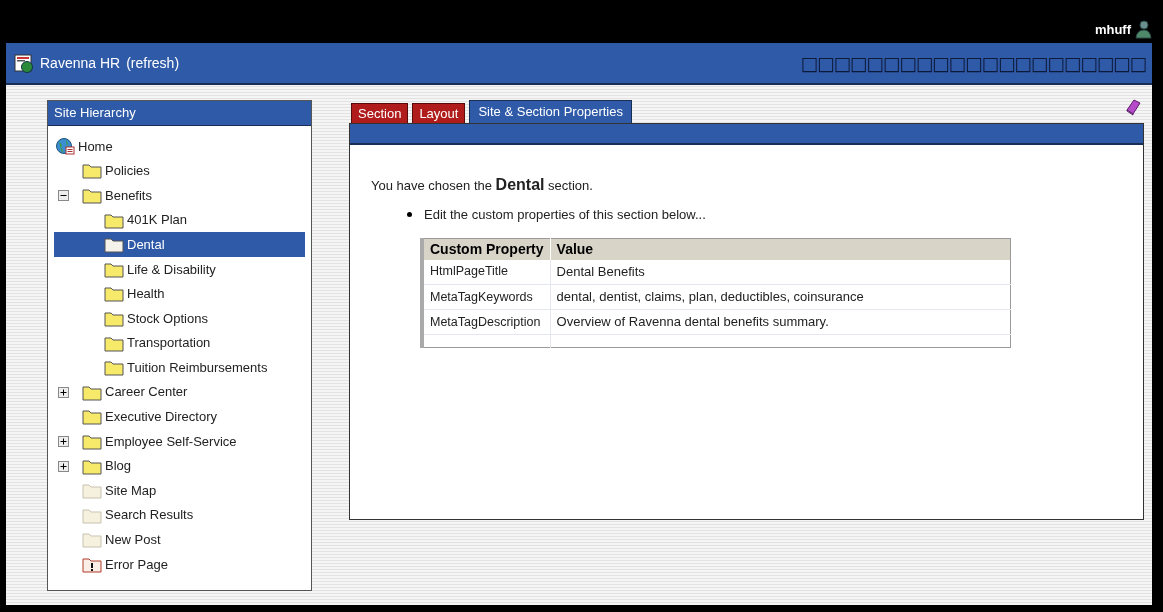 The height and width of the screenshot is (612, 1163). I want to click on panel-title: Site Hierarchy, so click(179, 113).